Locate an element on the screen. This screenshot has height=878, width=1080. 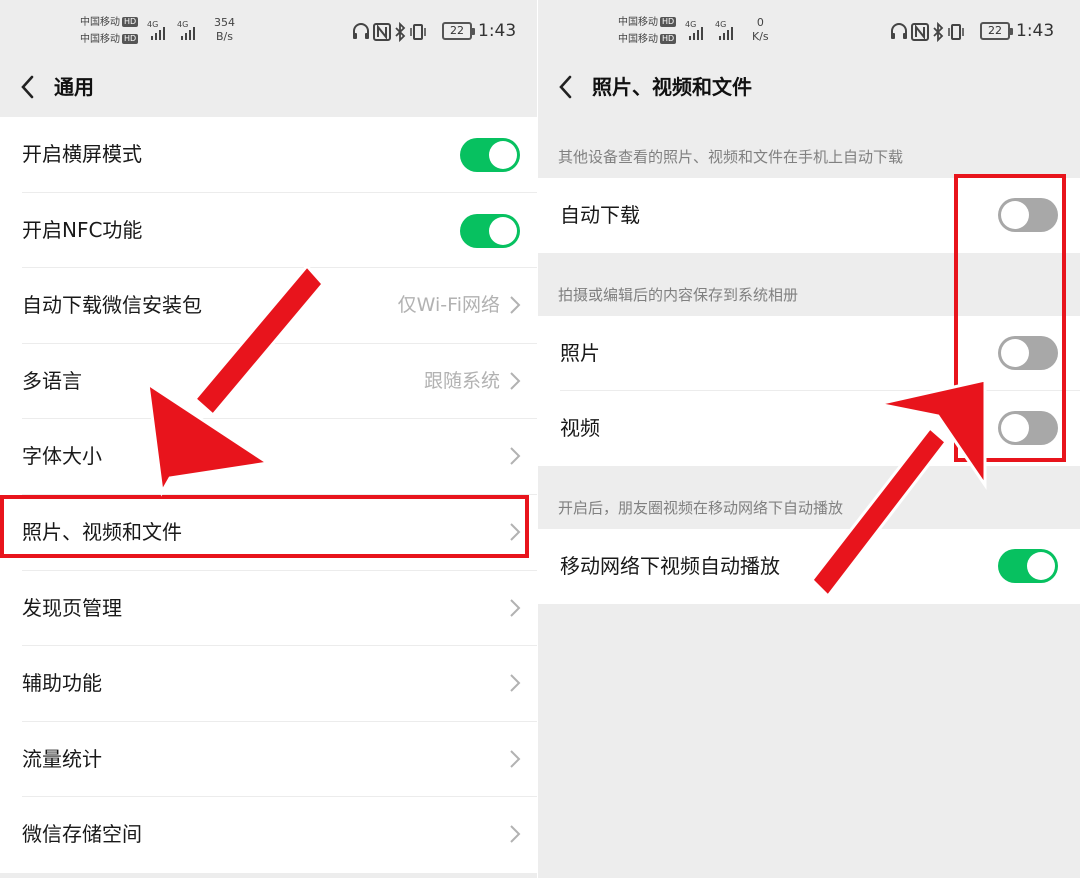
status-bar: 中国移动 HD 中国移动 HD 4G 4G 354 B/s 22 1:43 is located at coordinates (269, 31).